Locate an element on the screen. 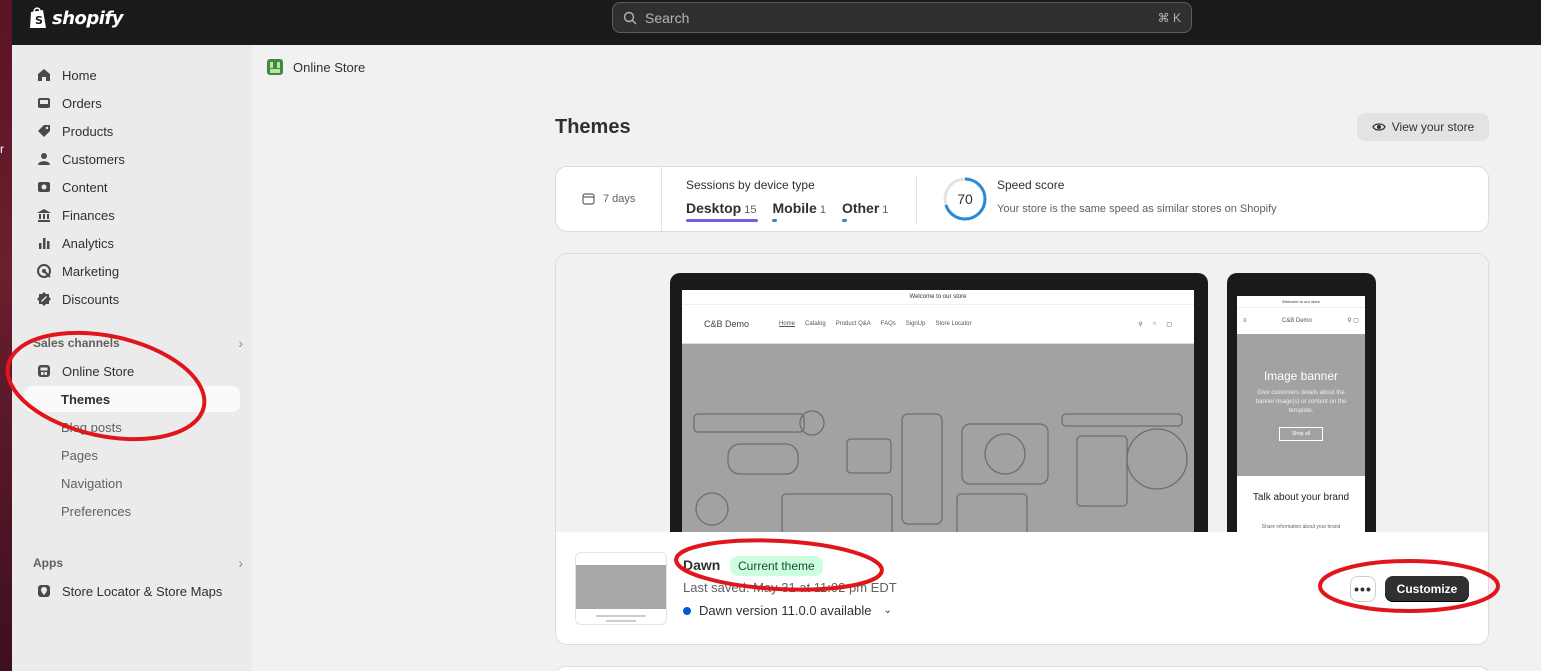  preview-nav-link: FAQs is located at coordinates (888, 324).